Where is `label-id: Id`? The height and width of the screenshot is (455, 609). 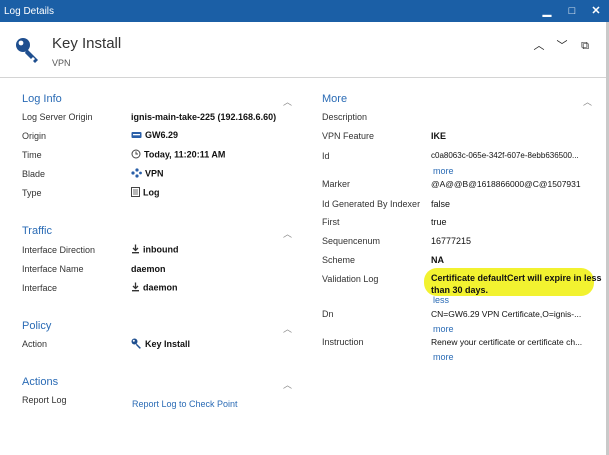
label-id: Id is located at coordinates (326, 156).